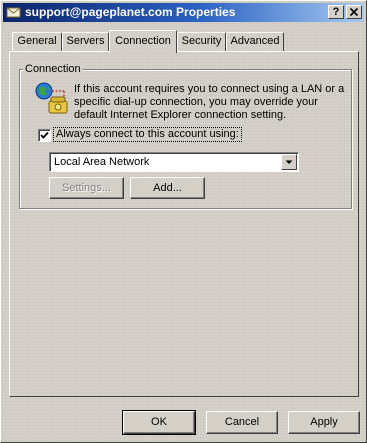  I want to click on network-connection-icon, so click(51, 98).